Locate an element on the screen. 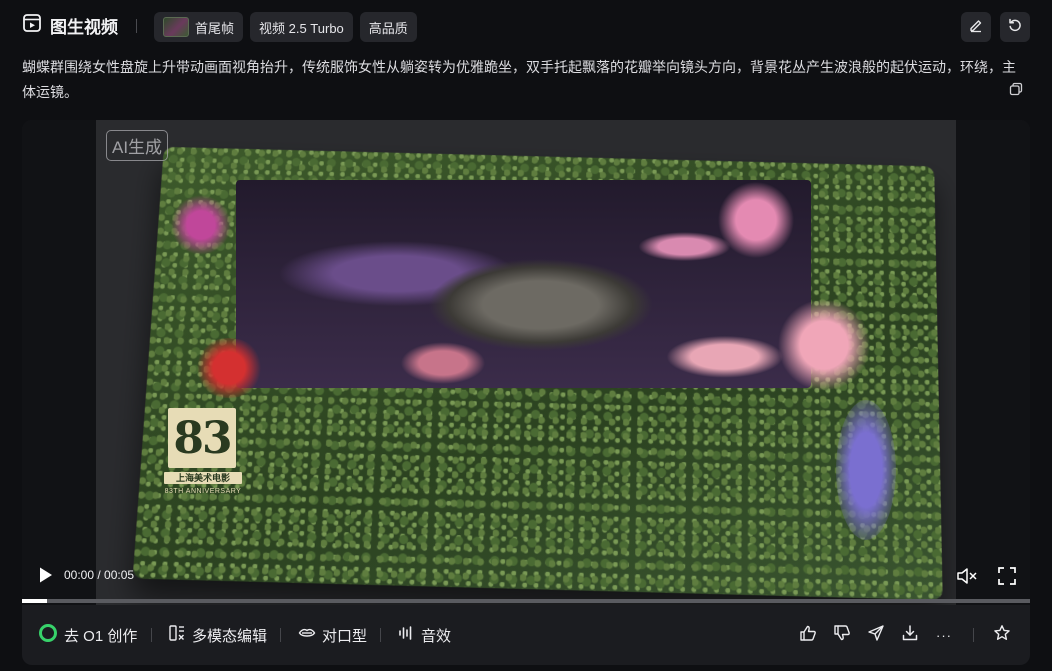 This screenshot has height=671, width=1052. thumbs-up-icon is located at coordinates (808, 635).